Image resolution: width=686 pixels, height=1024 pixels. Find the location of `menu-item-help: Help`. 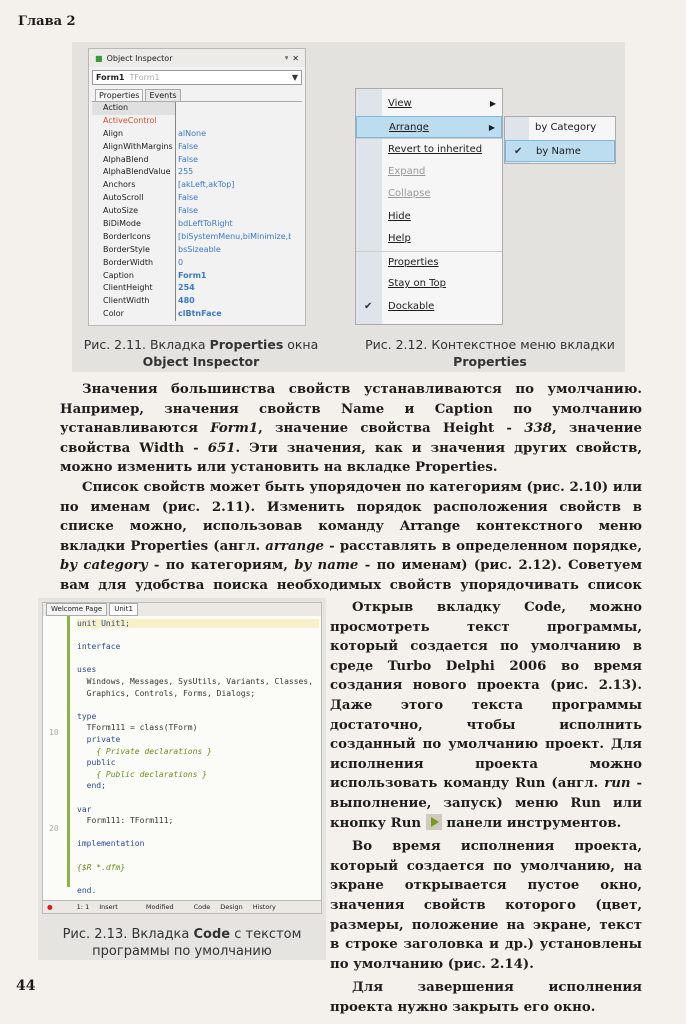

menu-item-help: Help is located at coordinates (429, 239).